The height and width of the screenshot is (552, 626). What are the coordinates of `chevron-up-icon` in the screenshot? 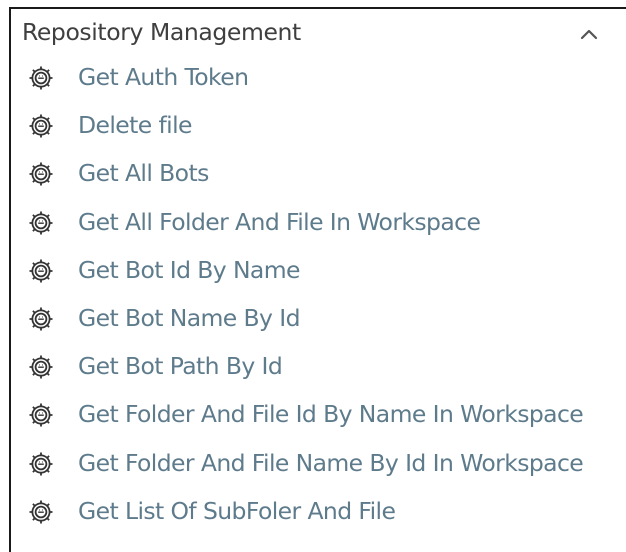 It's located at (589, 34).